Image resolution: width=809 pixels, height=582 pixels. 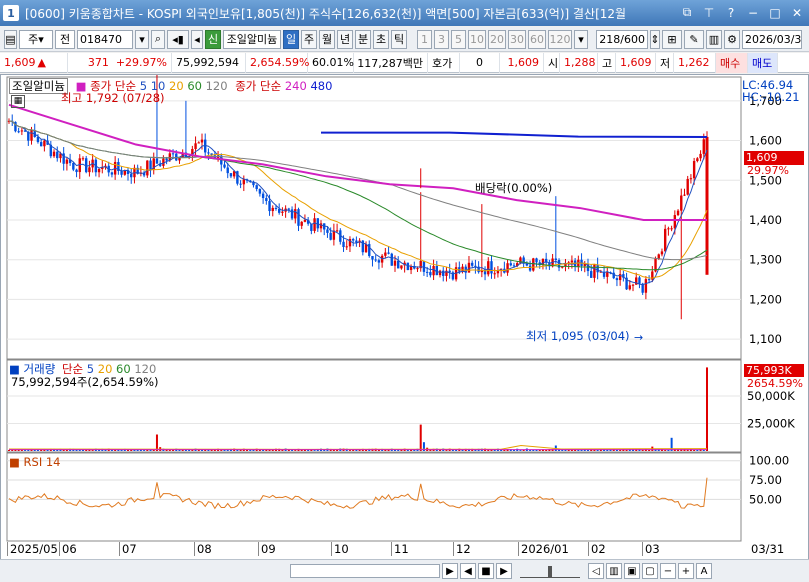 What do you see at coordinates (65, 39) in the screenshot?
I see `period-type-select: 전` at bounding box center [65, 39].